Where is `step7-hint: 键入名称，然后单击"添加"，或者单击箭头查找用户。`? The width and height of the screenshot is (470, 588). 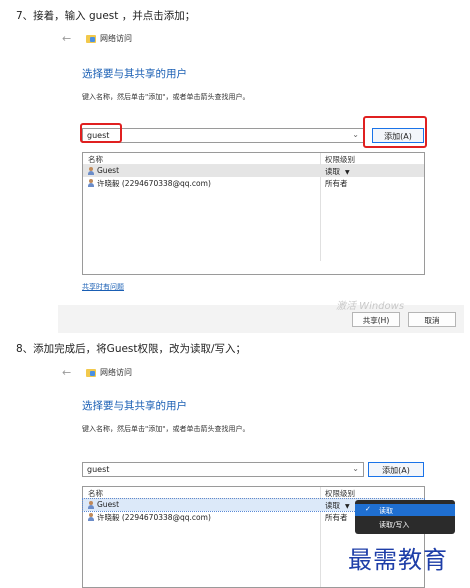
step7-hint: 键入名称，然后单击"添加"，或者单击箭头查找用户。 is located at coordinates (166, 97).